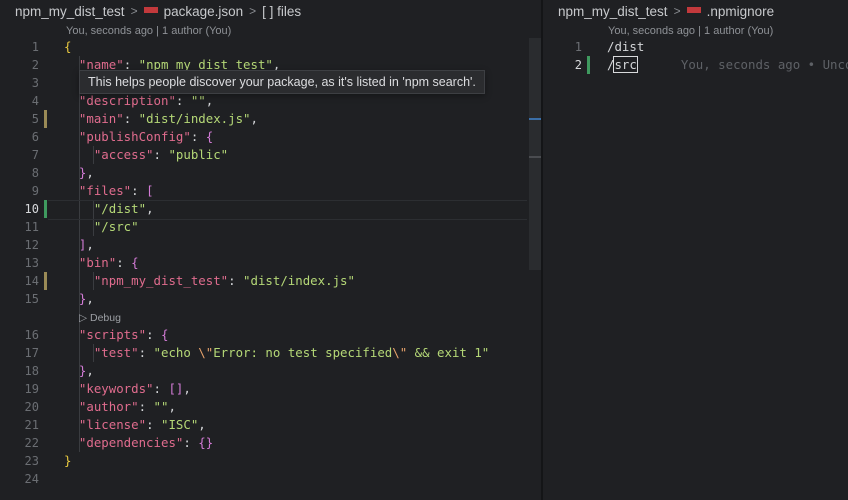 The width and height of the screenshot is (848, 500). Describe the element at coordinates (105, 190) in the screenshot. I see `json-key: "files"` at that location.